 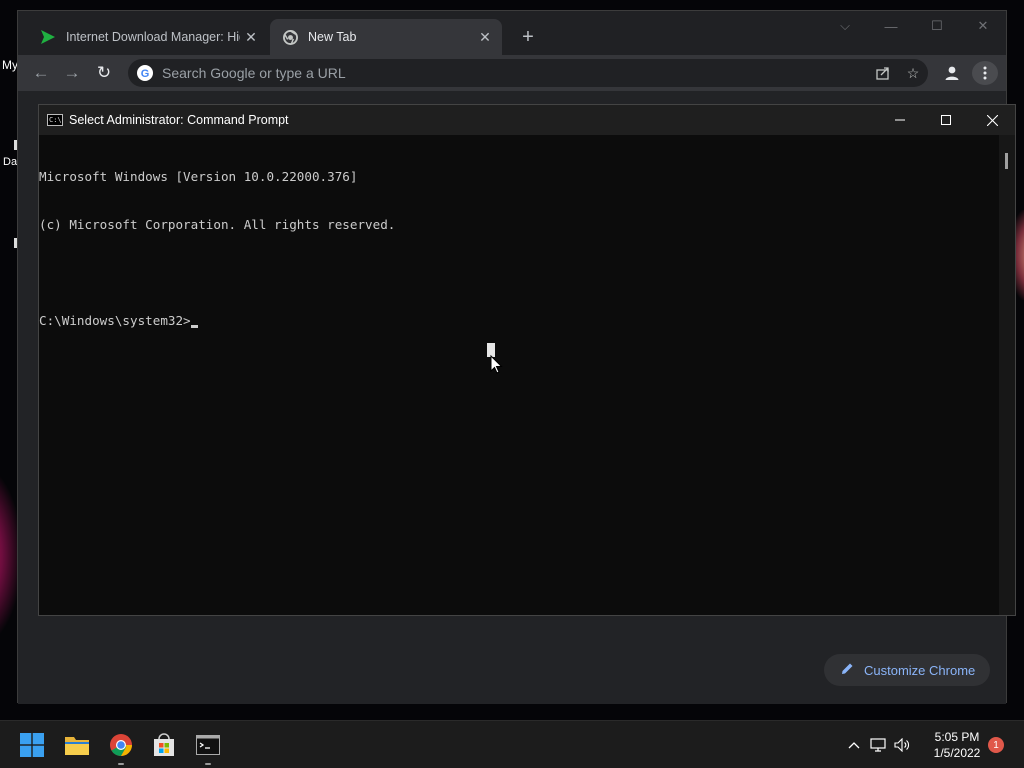 I want to click on new-tab-button: +, so click(x=528, y=37).